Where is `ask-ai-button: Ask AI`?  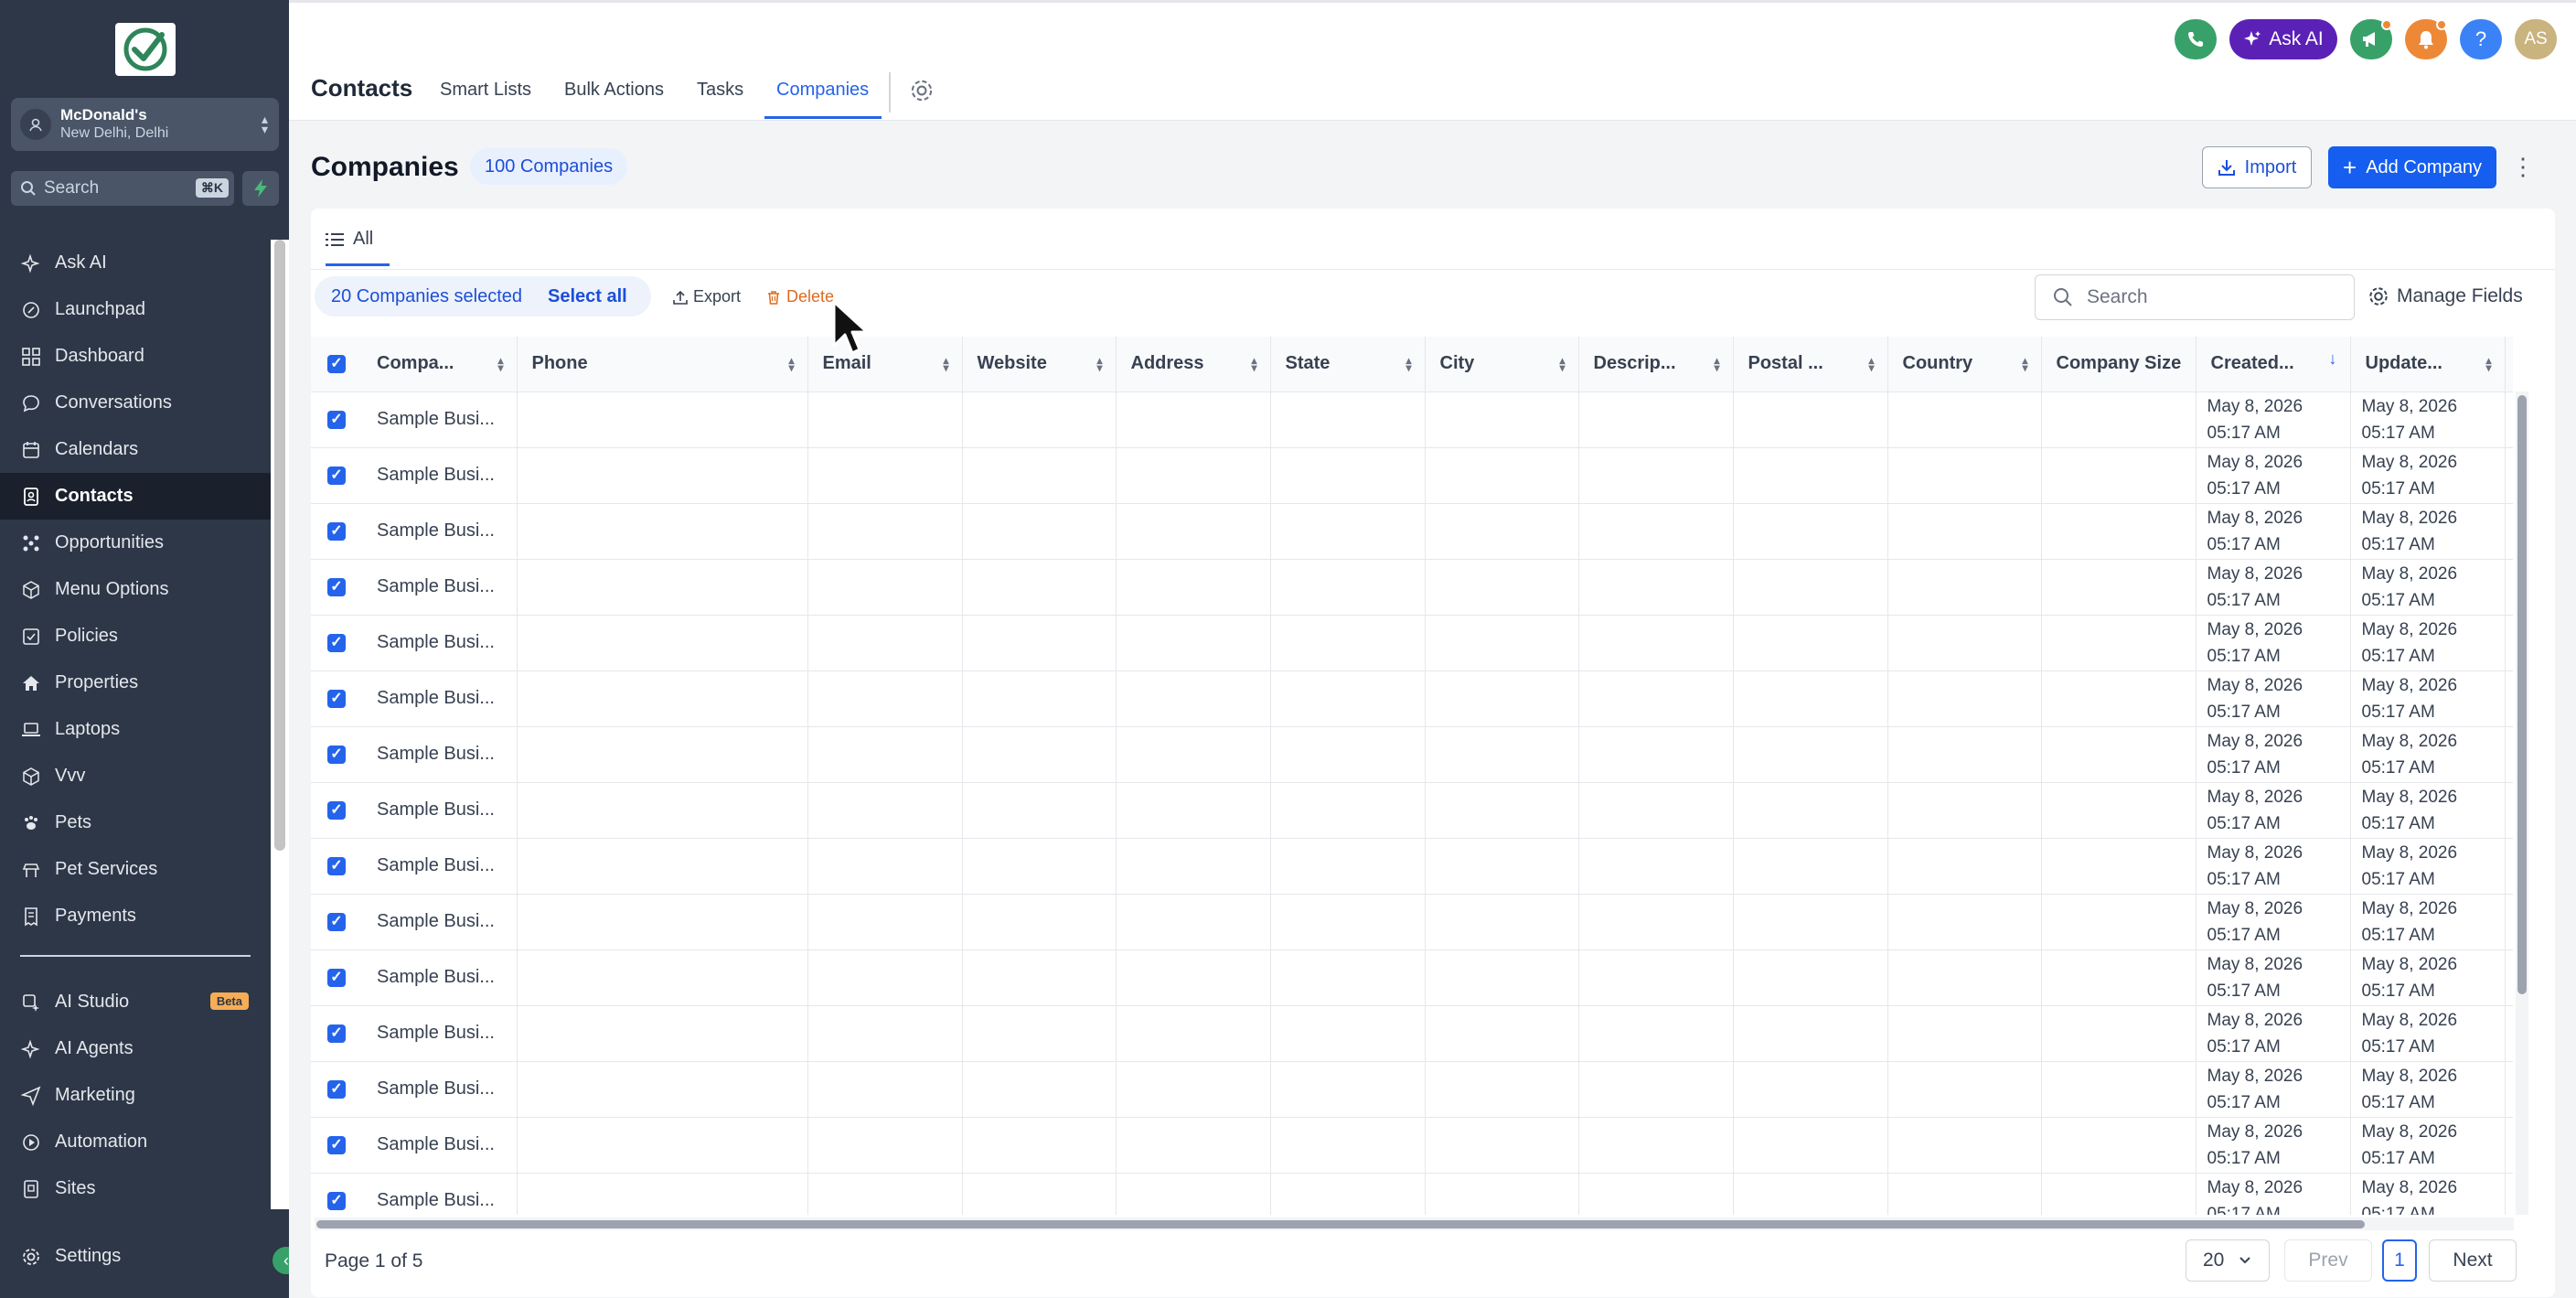
ask-ai-button: Ask AI is located at coordinates (2283, 39).